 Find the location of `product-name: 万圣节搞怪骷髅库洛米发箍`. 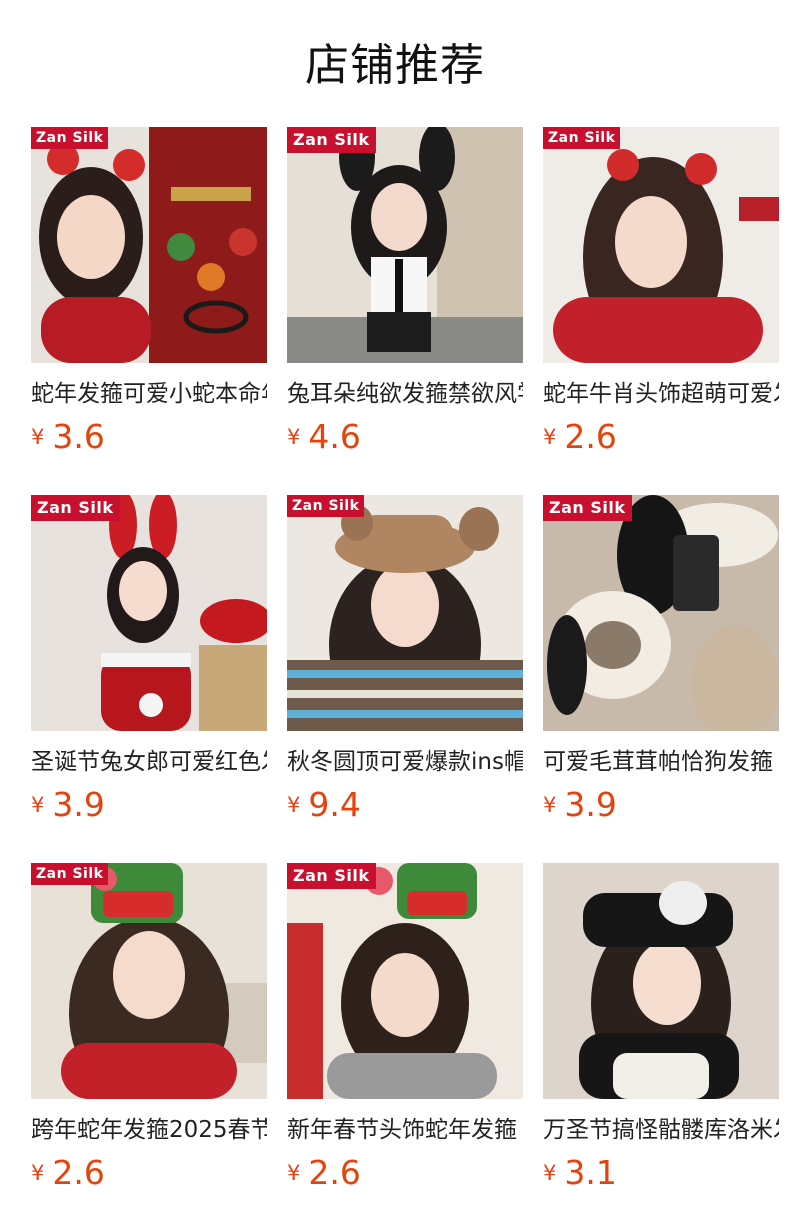

product-name: 万圣节搞怪骷髅库洛米发箍 is located at coordinates (661, 1130).